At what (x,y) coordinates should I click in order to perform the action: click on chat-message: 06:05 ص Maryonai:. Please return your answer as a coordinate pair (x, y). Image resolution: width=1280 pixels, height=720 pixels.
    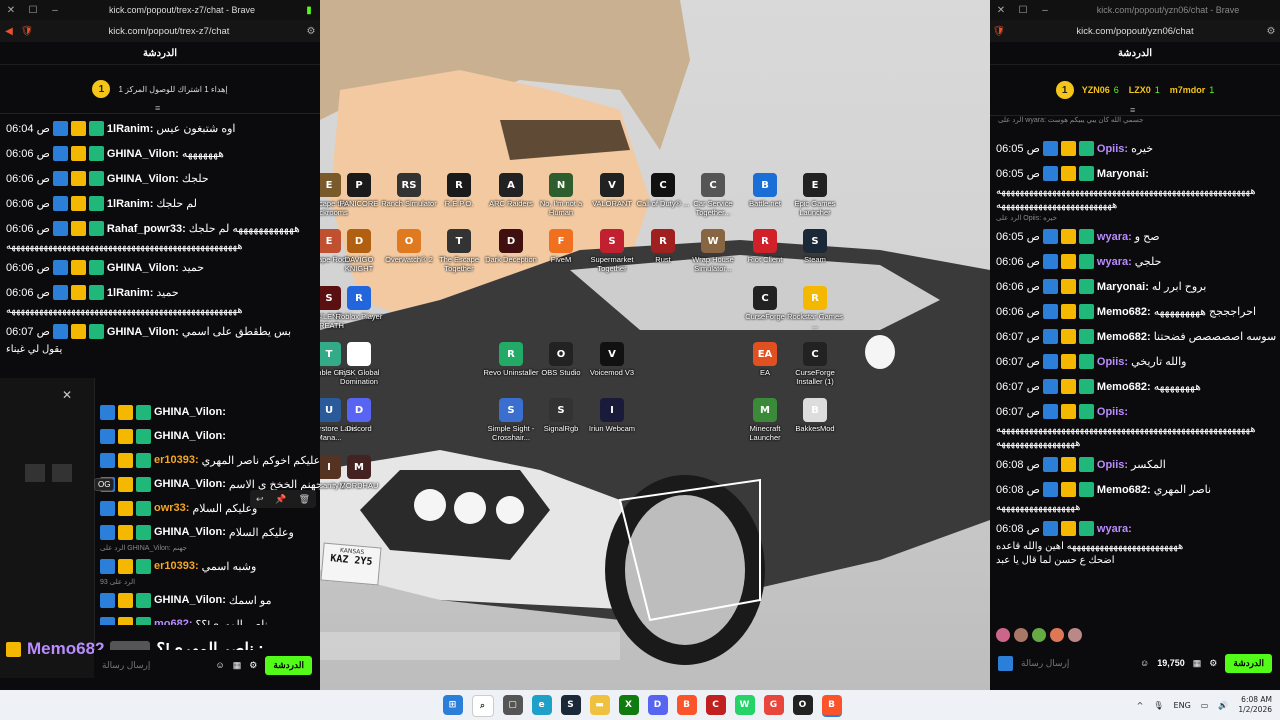
    Looking at the image, I should click on (1135, 173).